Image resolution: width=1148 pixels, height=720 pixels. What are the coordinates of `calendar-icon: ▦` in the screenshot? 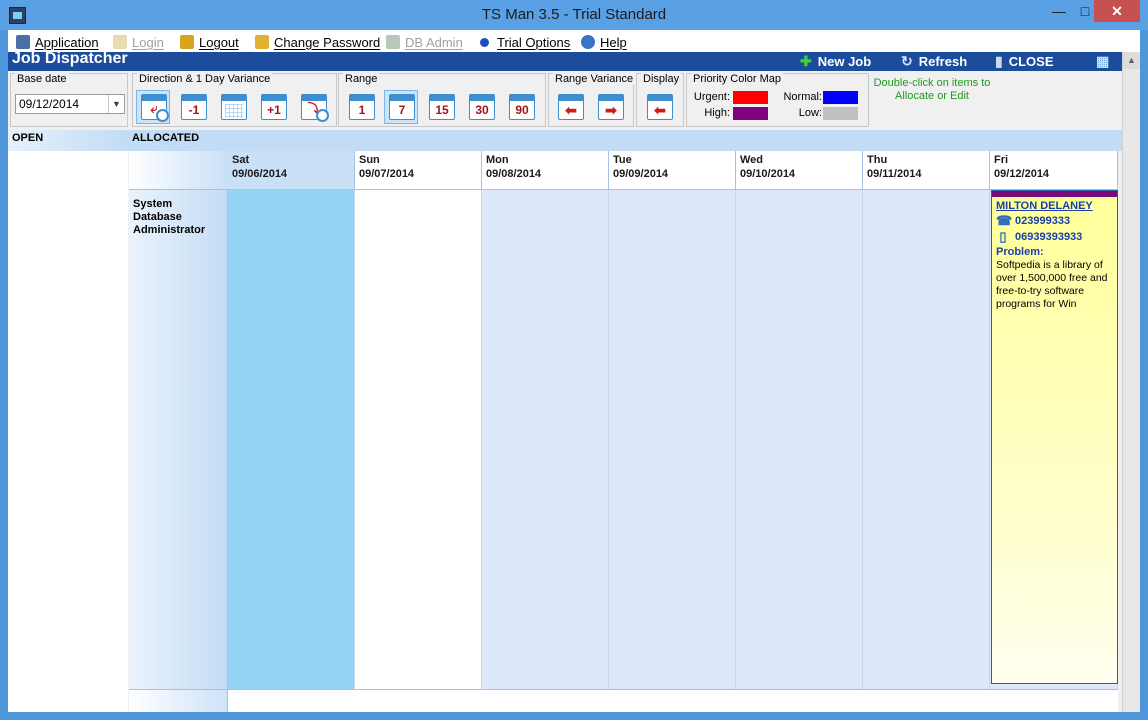 It's located at (1103, 60).